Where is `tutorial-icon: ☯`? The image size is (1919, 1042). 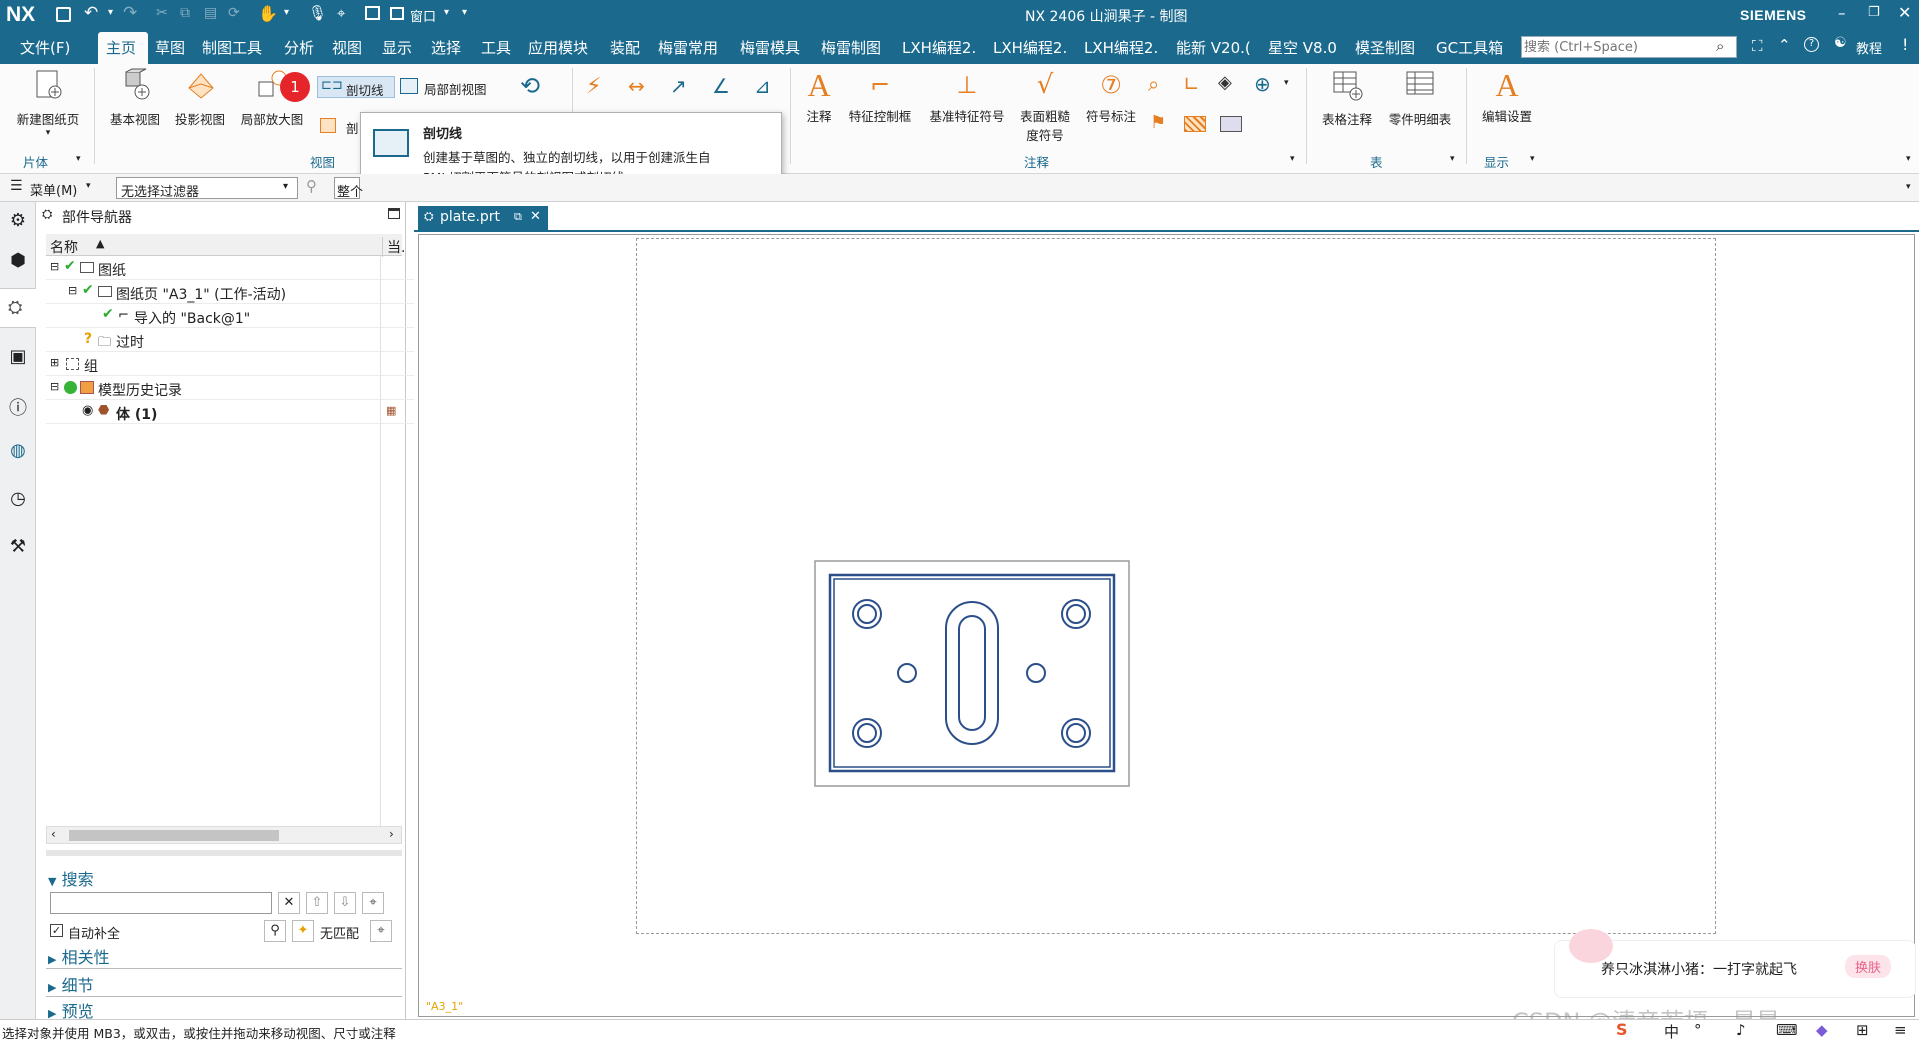 tutorial-icon: ☯ is located at coordinates (1840, 43).